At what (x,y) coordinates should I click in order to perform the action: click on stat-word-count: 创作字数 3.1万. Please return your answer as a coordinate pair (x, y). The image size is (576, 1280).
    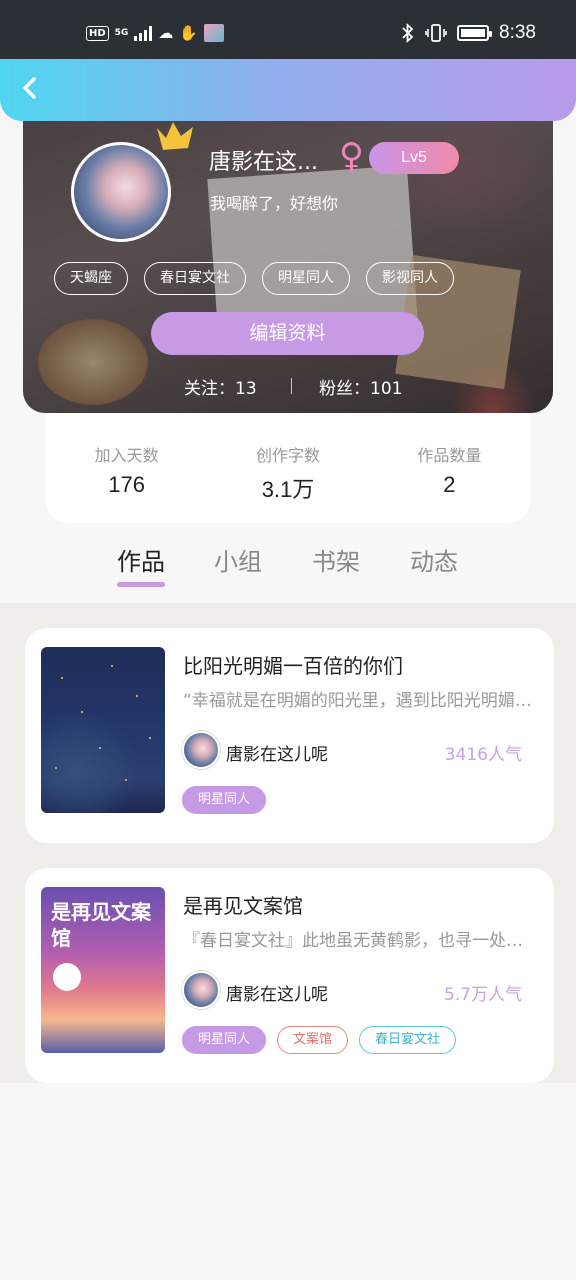
    Looking at the image, I should click on (287, 482).